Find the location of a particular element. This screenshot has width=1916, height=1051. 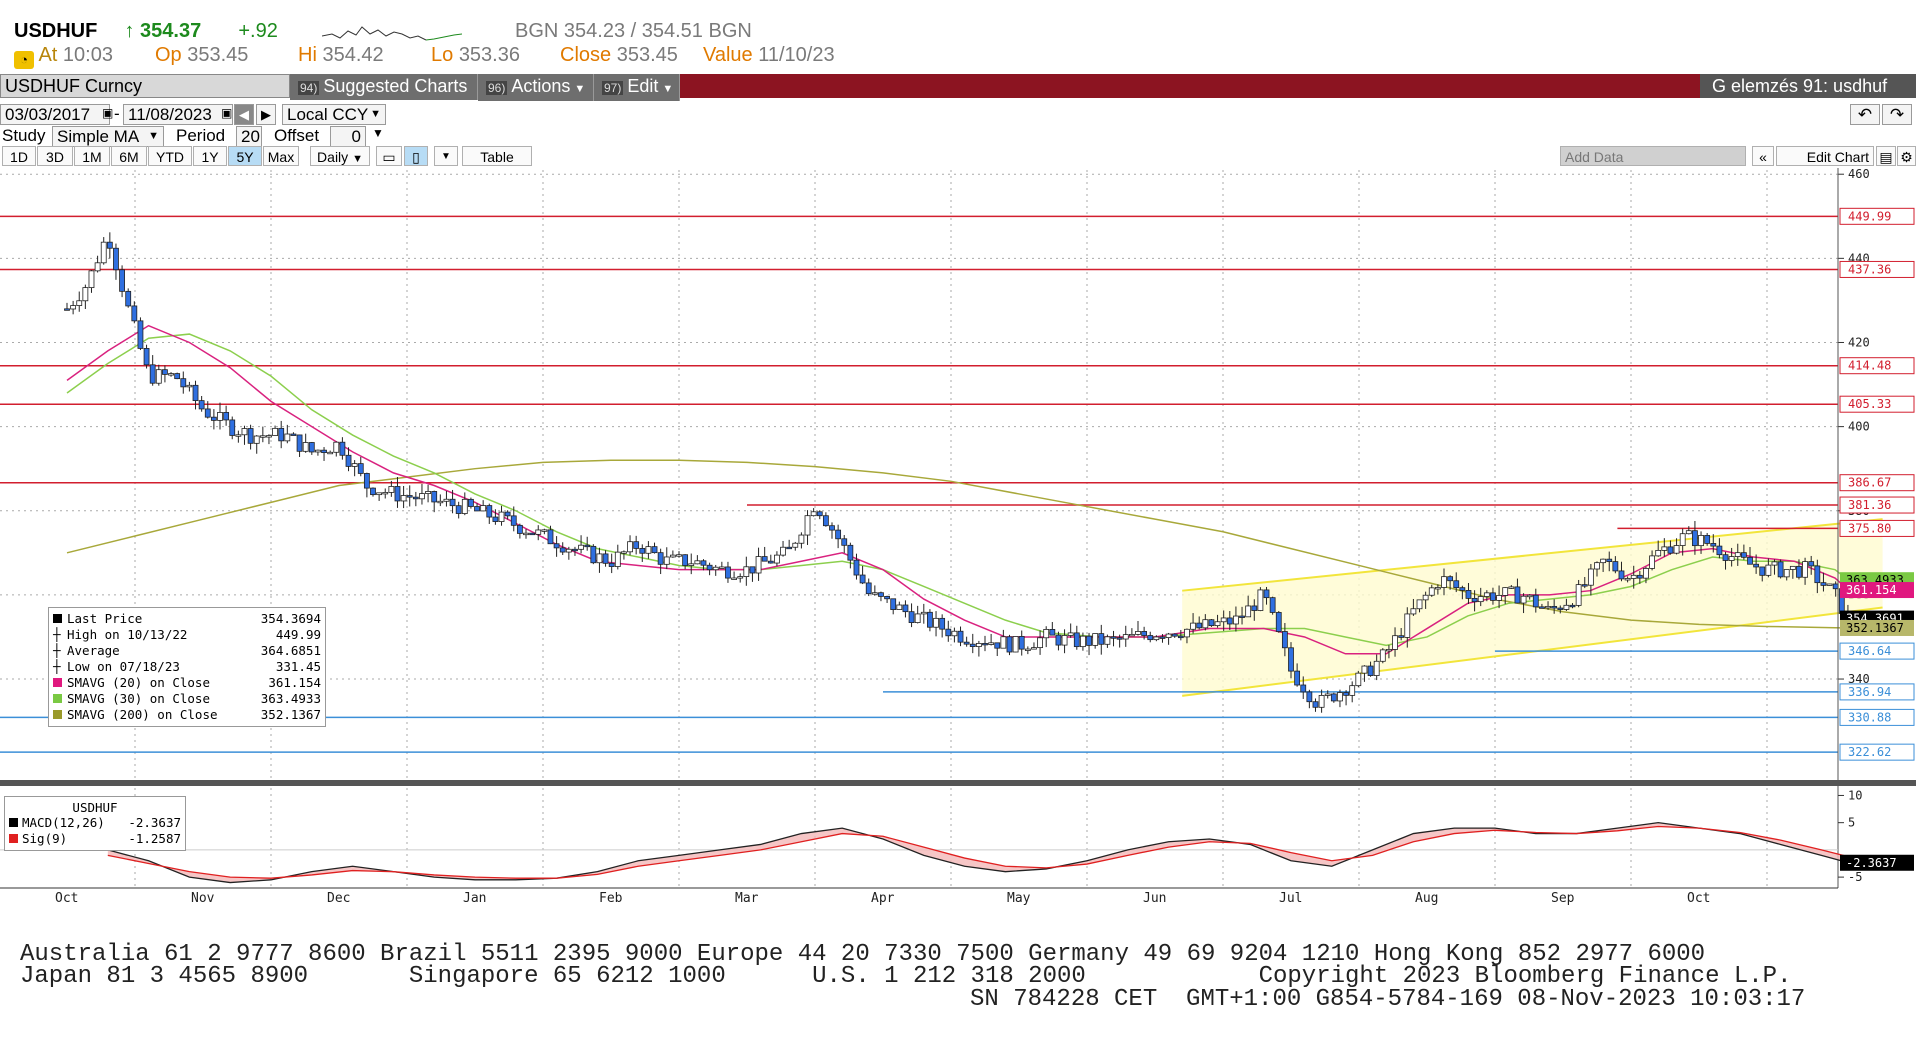

bar-style-button: ▯ is located at coordinates (416, 156).